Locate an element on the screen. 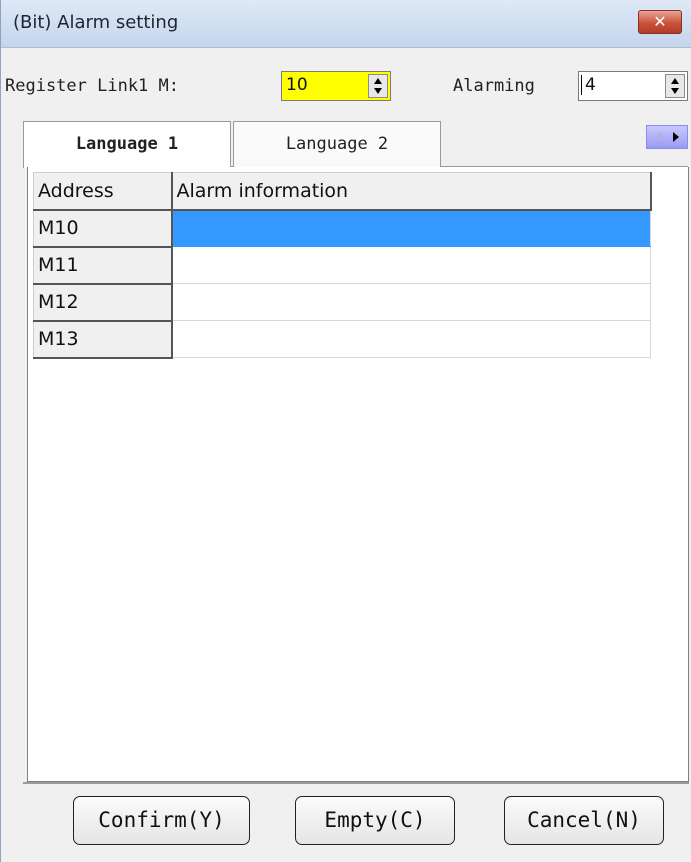 Image resolution: width=691 pixels, height=862 pixels. empty-button: Empty(C) is located at coordinates (375, 820).